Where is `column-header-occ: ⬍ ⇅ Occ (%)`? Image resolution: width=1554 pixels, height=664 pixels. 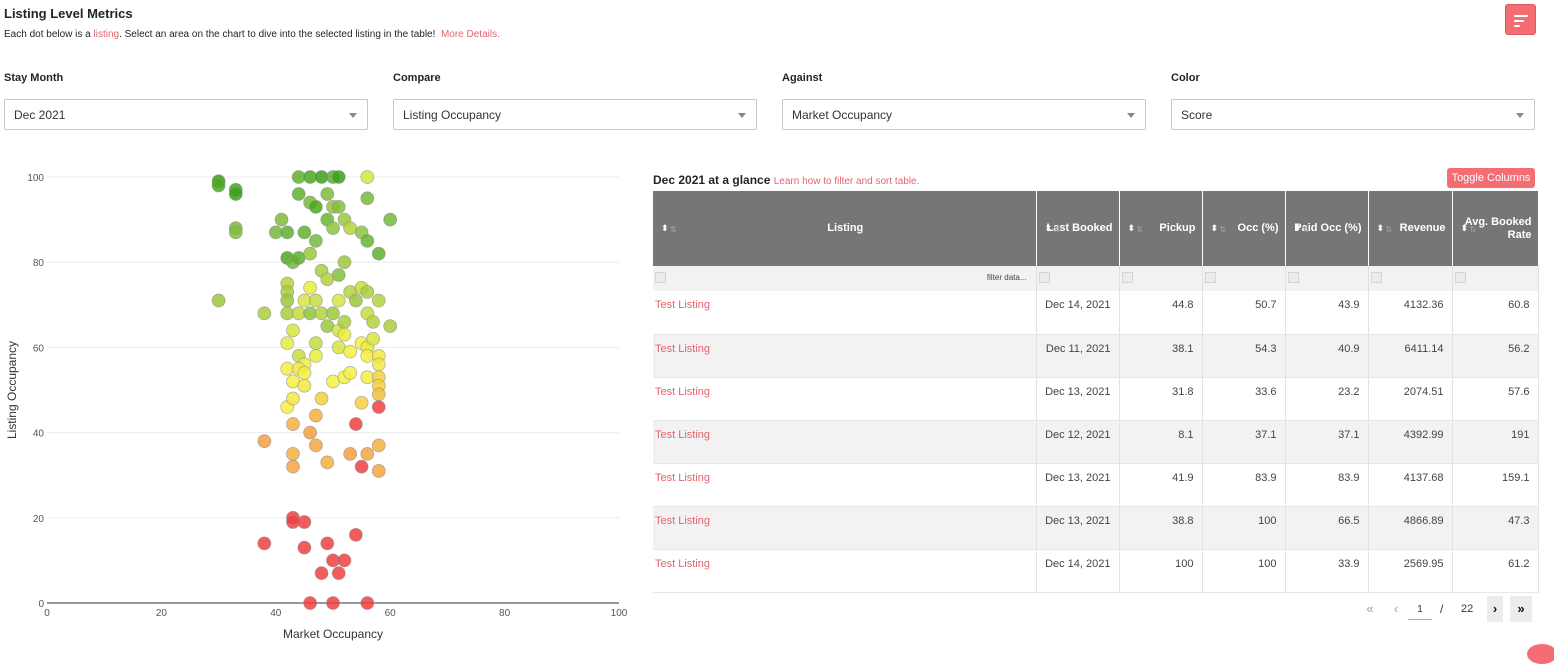 column-header-occ: ⬍ ⇅ Occ (%) is located at coordinates (1244, 228).